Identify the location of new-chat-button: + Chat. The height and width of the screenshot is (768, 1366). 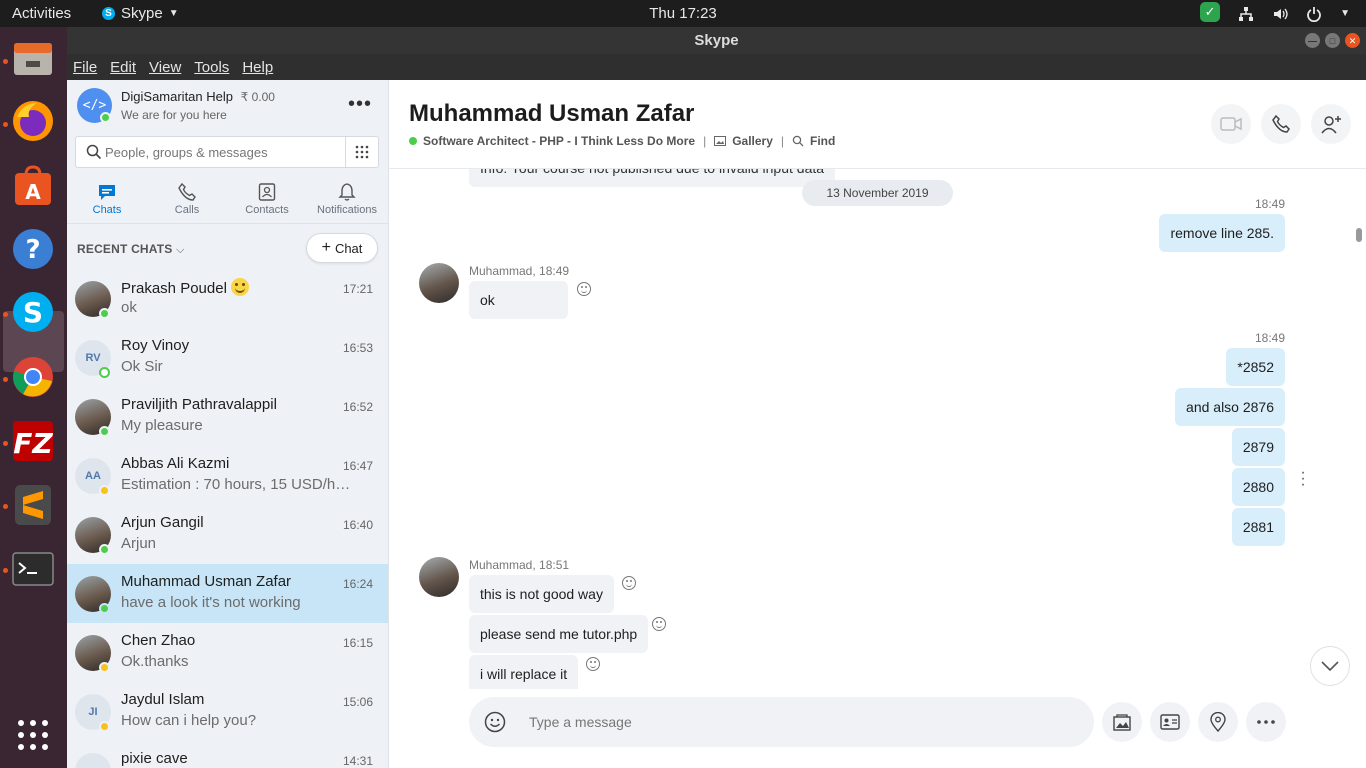
(342, 248).